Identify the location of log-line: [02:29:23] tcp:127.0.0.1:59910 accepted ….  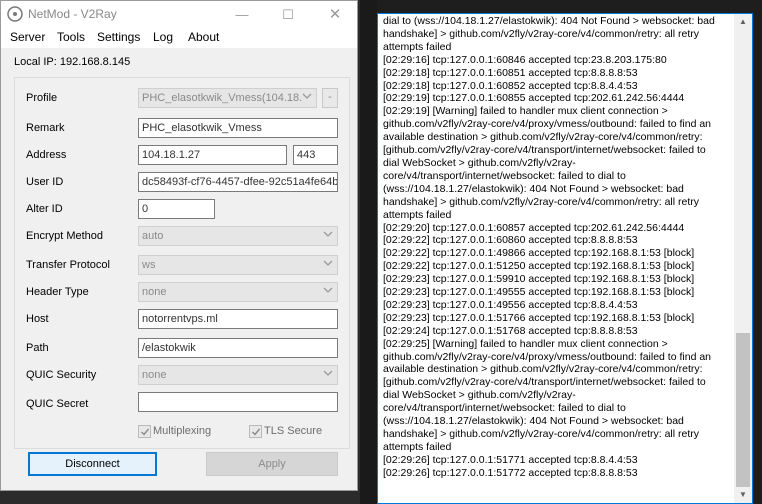
(539, 279).